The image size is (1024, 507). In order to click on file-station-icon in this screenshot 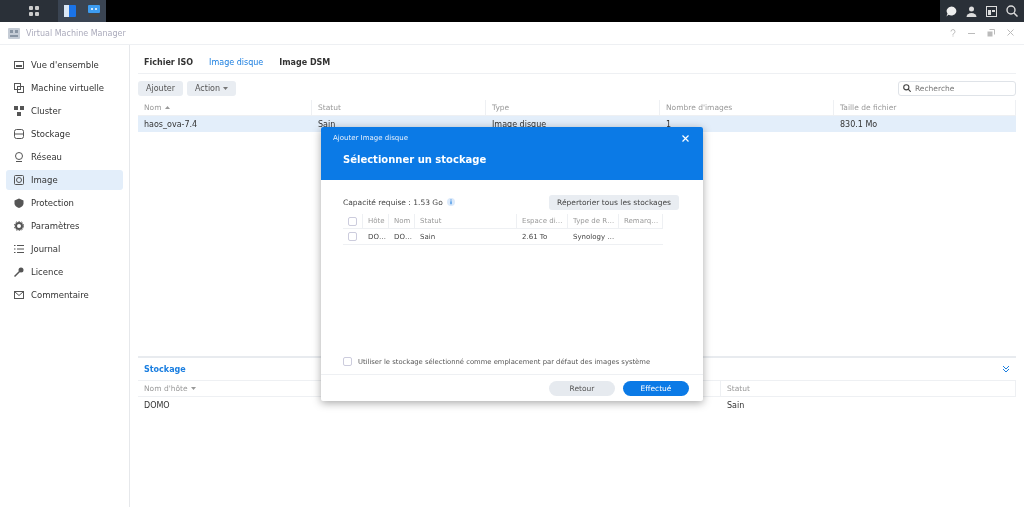, I will do `click(70, 11)`.